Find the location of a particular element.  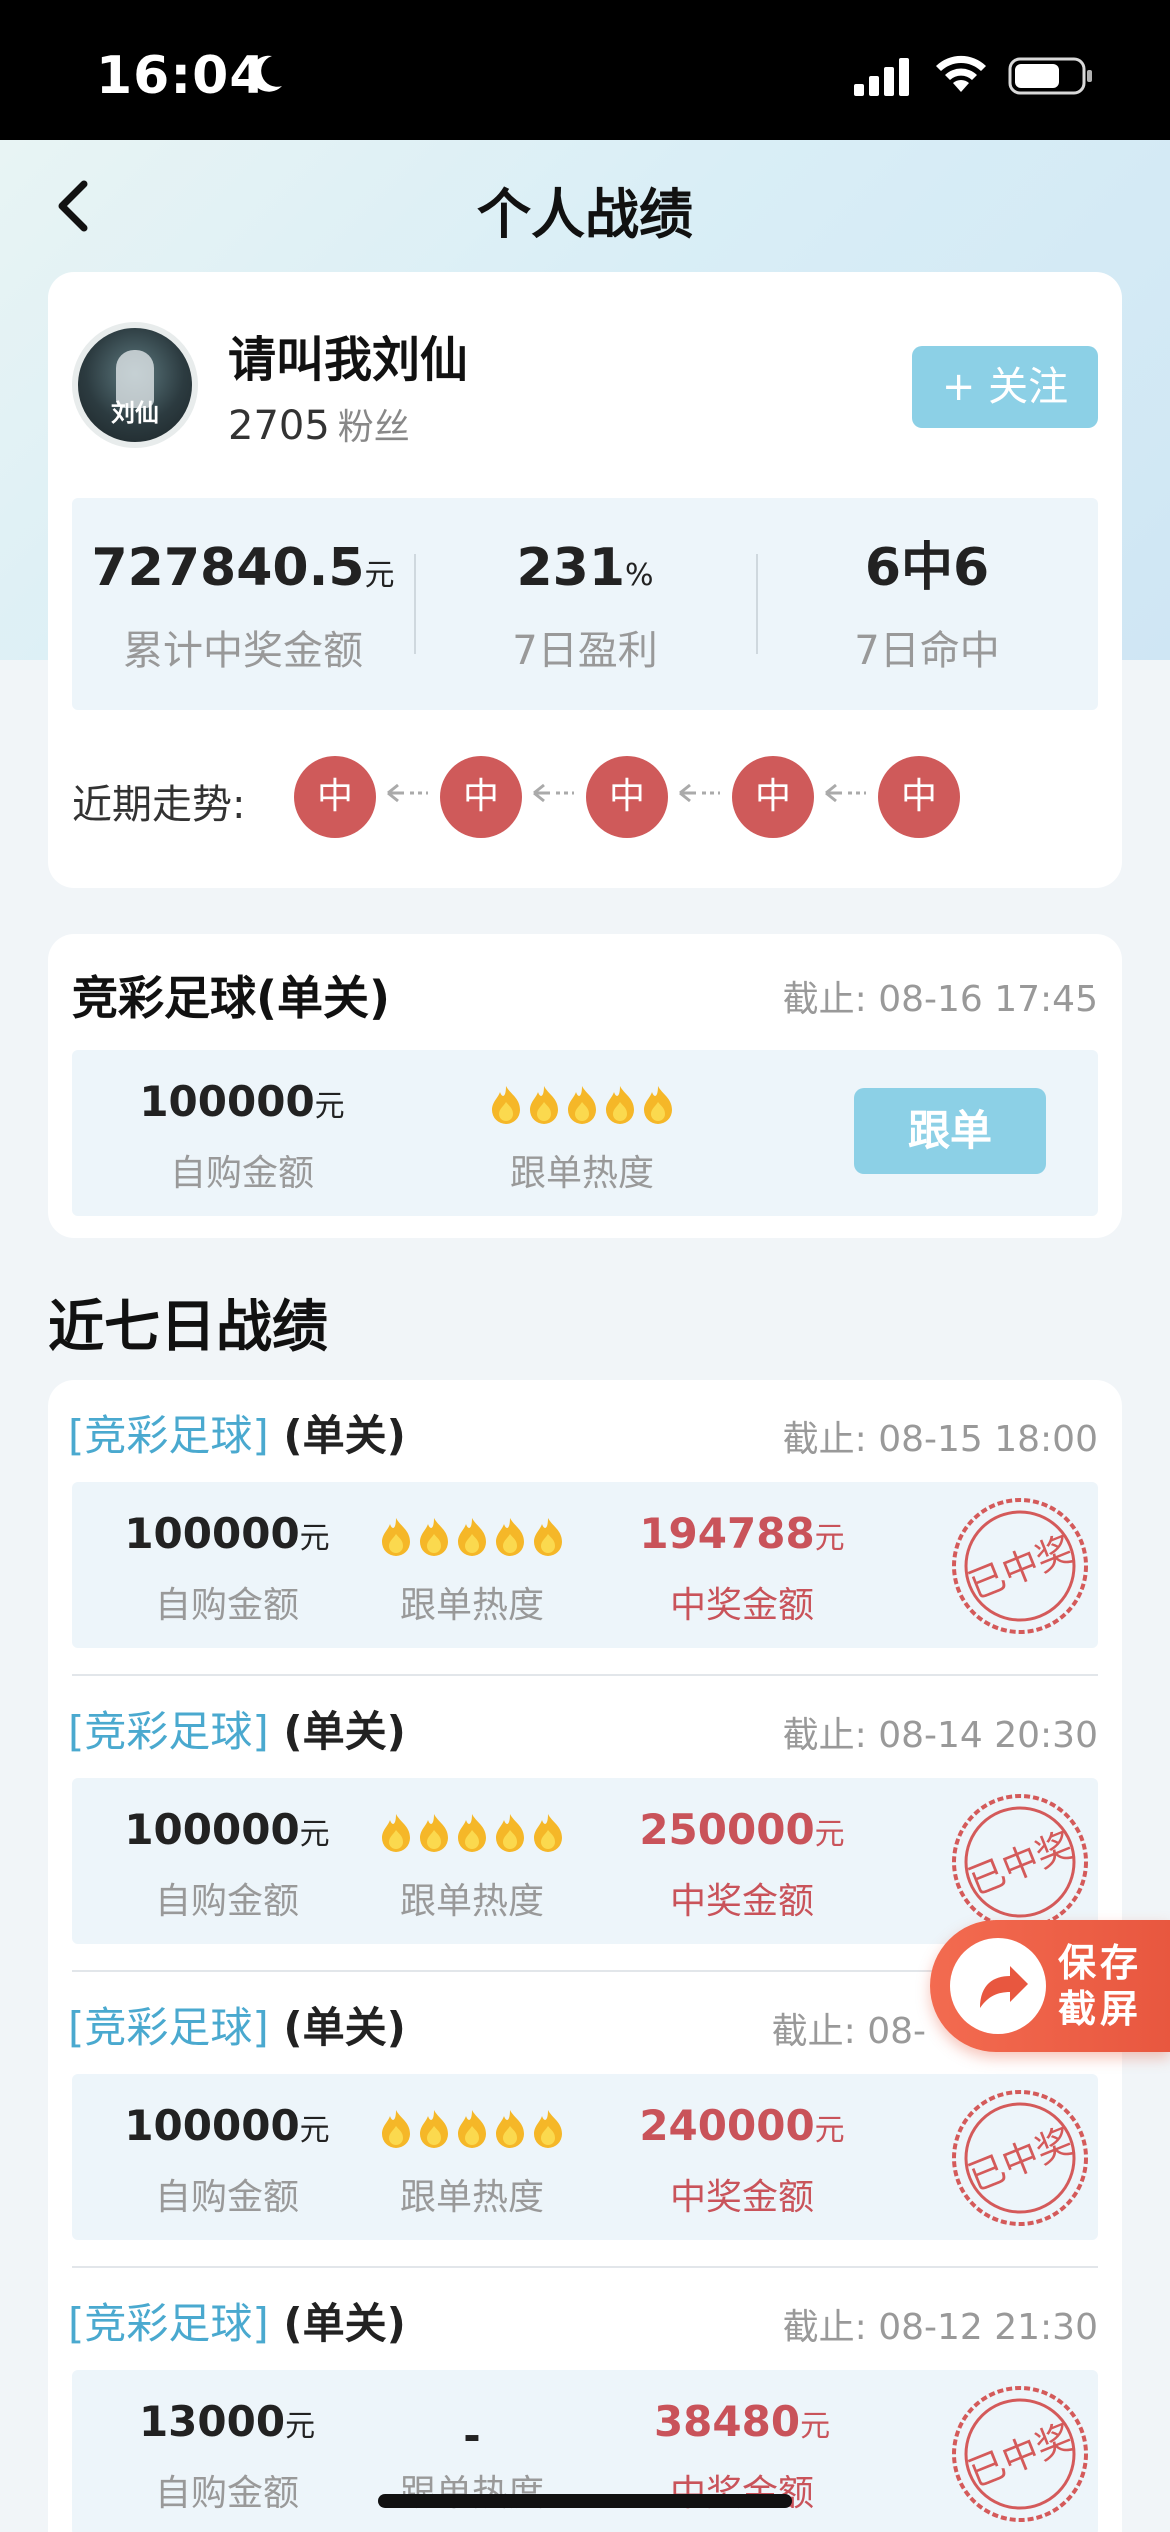

page-title: 个人战绩 is located at coordinates (585, 214).